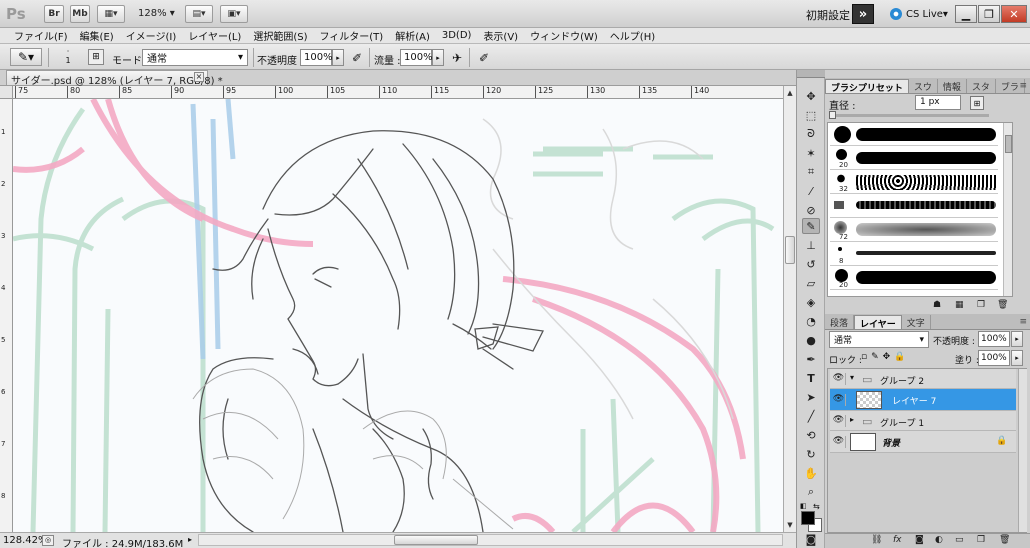 This screenshot has width=1030, height=548. Describe the element at coordinates (994, 358) in the screenshot. I see `fill-input: 100%` at that location.